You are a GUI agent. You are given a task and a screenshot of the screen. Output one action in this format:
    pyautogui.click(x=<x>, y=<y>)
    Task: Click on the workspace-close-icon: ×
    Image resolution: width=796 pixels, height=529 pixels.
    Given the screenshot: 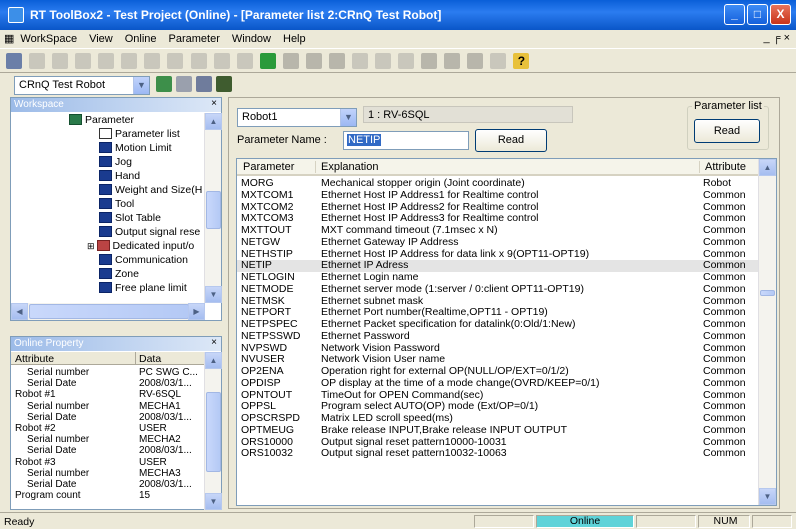 What is the action you would take?
    pyautogui.click(x=214, y=103)
    